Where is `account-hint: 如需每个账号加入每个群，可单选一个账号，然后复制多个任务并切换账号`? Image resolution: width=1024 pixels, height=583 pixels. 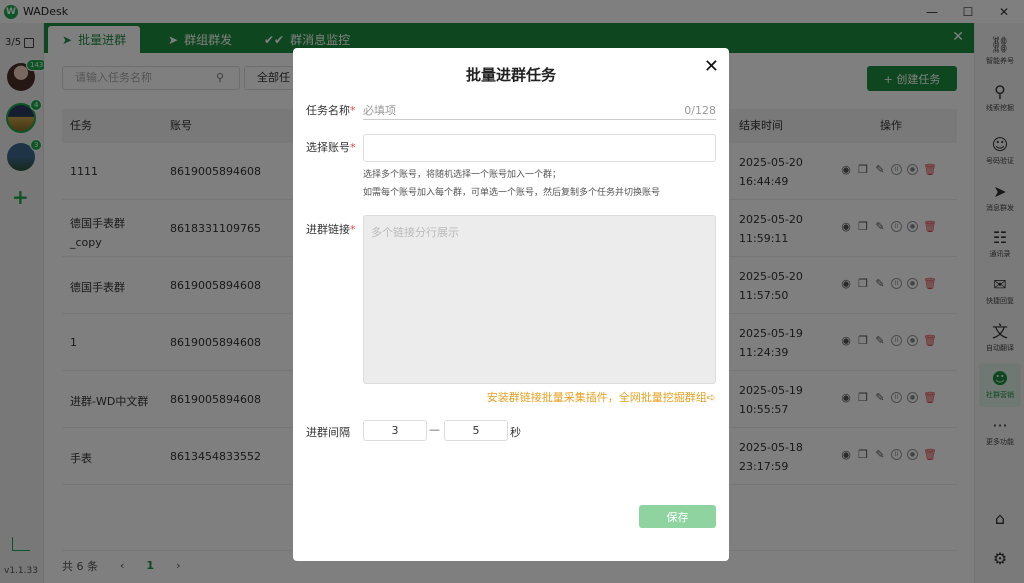 account-hint: 如需每个账号加入每个群，可单选一个账号，然后复制多个任务并切换账号 is located at coordinates (512, 193).